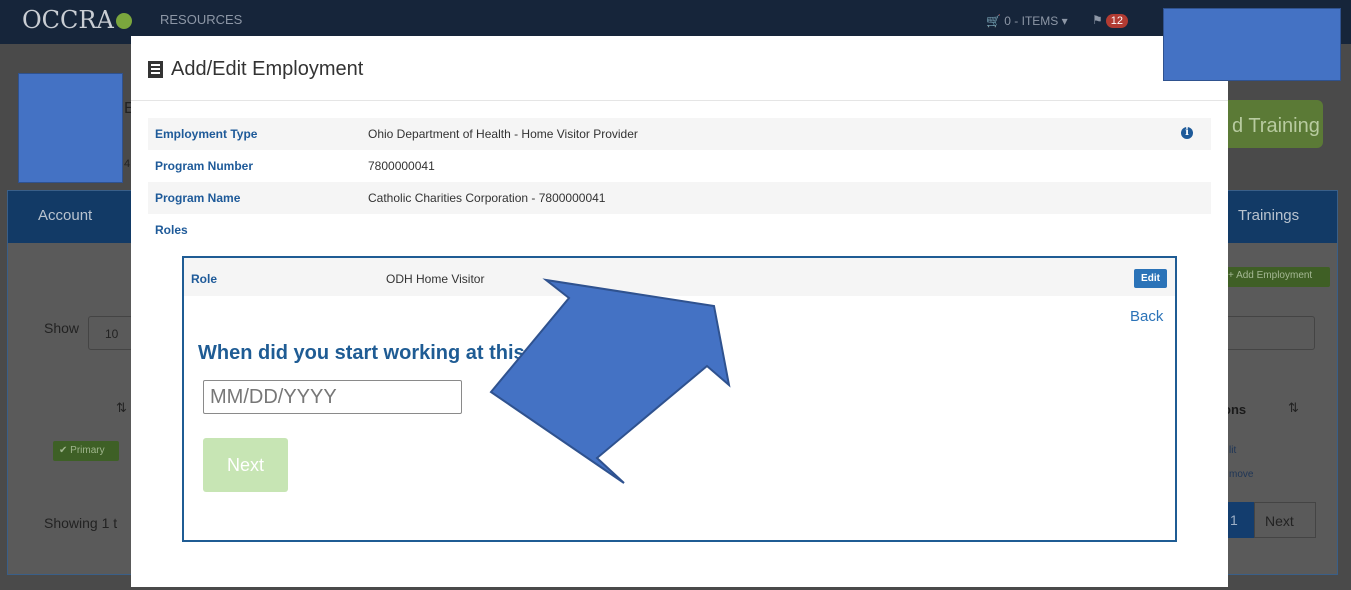  What do you see at coordinates (81, 523) in the screenshot?
I see `showing-entries-text: Showing 1 t` at bounding box center [81, 523].